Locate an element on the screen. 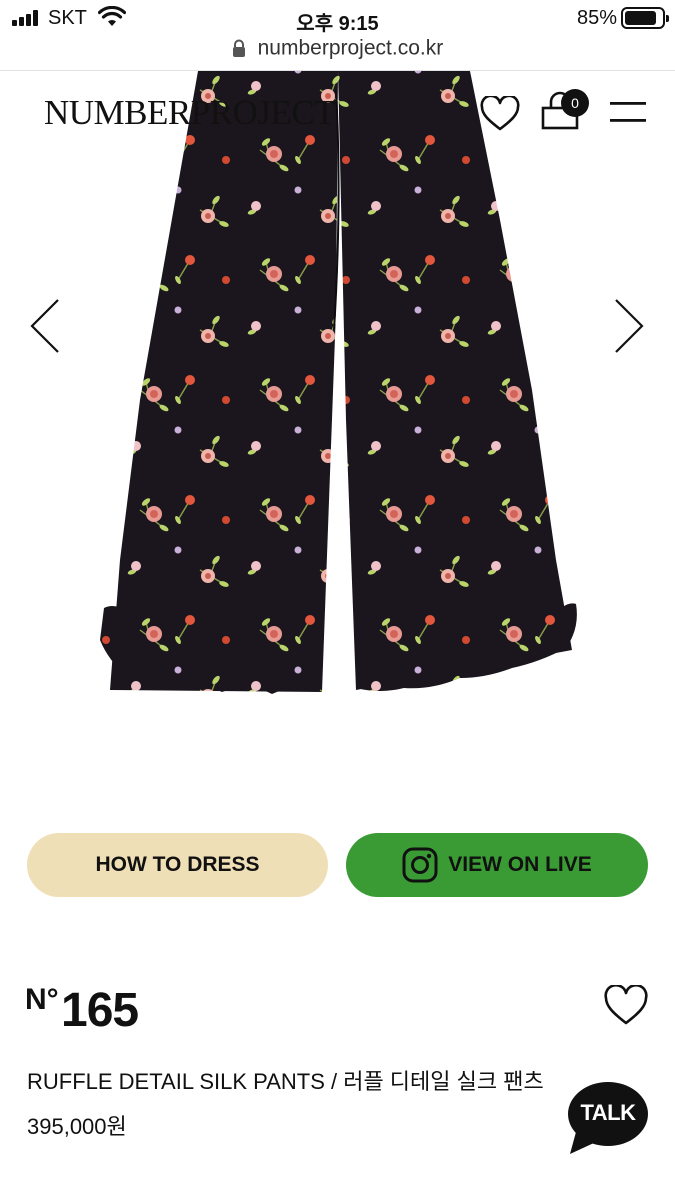 This screenshot has height=1200, width=675. view-on-live-label: VIEW ON LIVE is located at coordinates (520, 864).